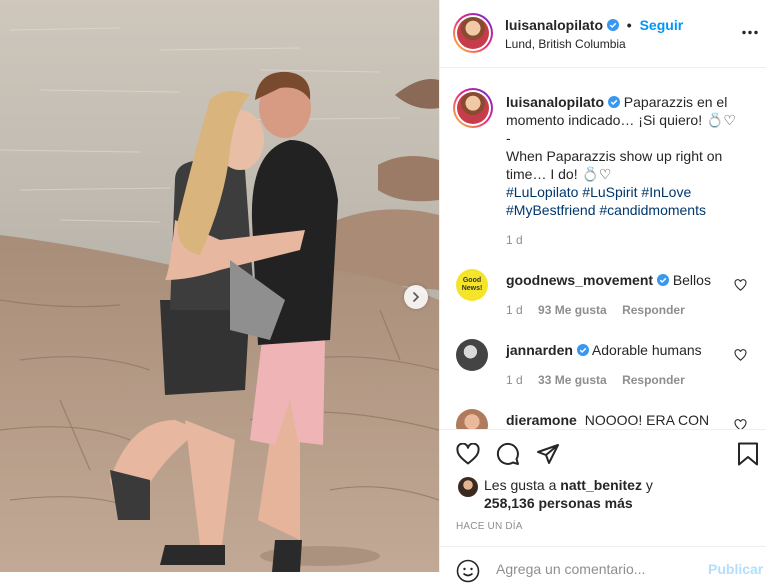 The width and height of the screenshot is (766, 583). What do you see at coordinates (735, 569) in the screenshot?
I see `publish-button: Publicar` at bounding box center [735, 569].